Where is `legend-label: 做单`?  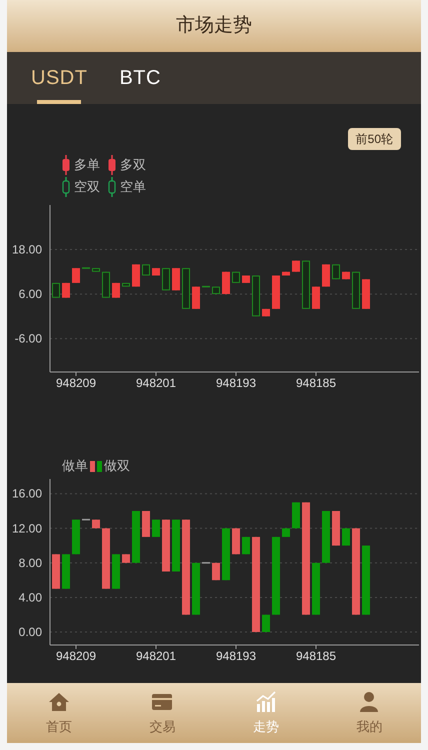
legend-label: 做单 is located at coordinates (75, 466).